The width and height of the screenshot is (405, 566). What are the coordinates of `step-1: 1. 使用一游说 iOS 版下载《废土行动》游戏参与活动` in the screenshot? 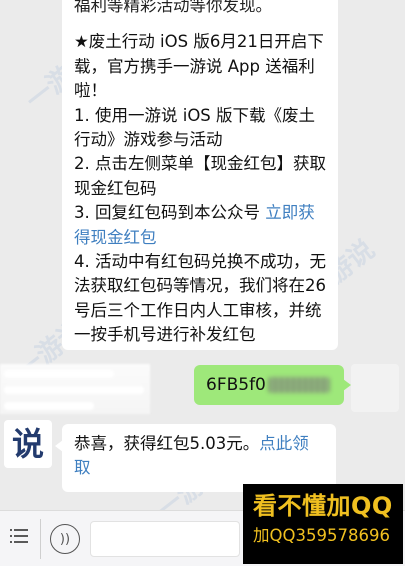 It's located at (195, 127).